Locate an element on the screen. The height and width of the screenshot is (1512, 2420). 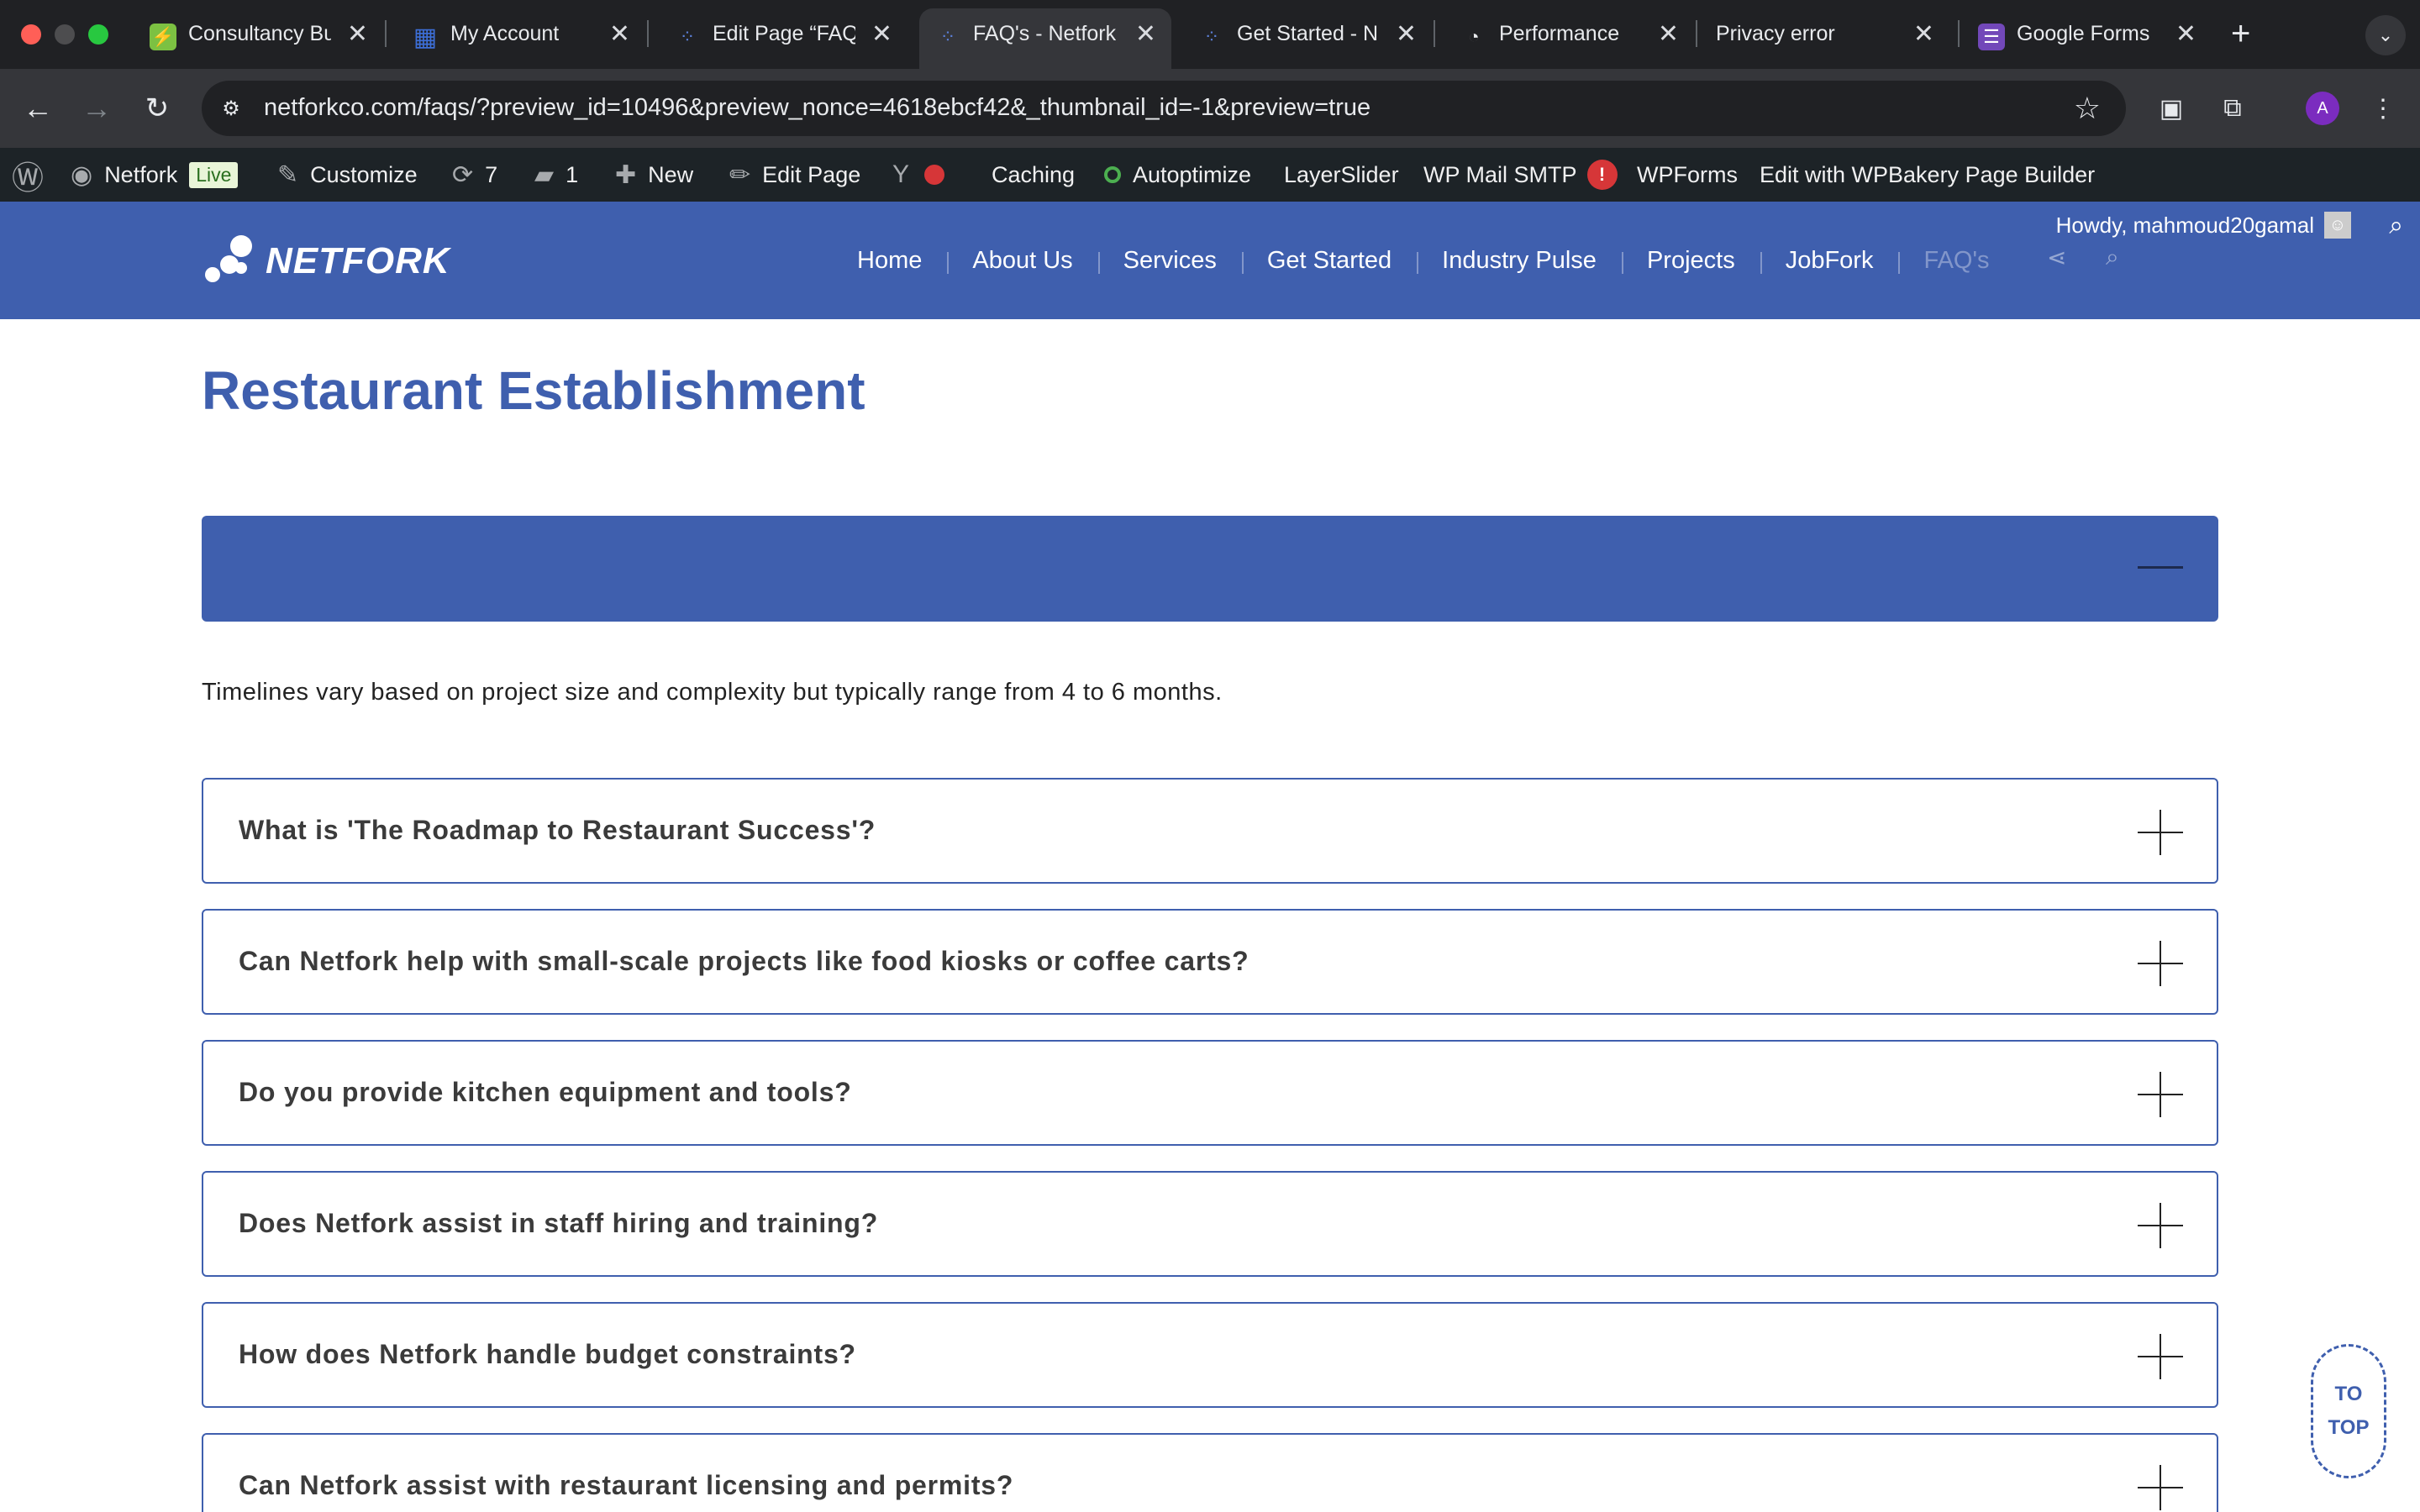
new-tab-button: + is located at coordinates (2240, 33).